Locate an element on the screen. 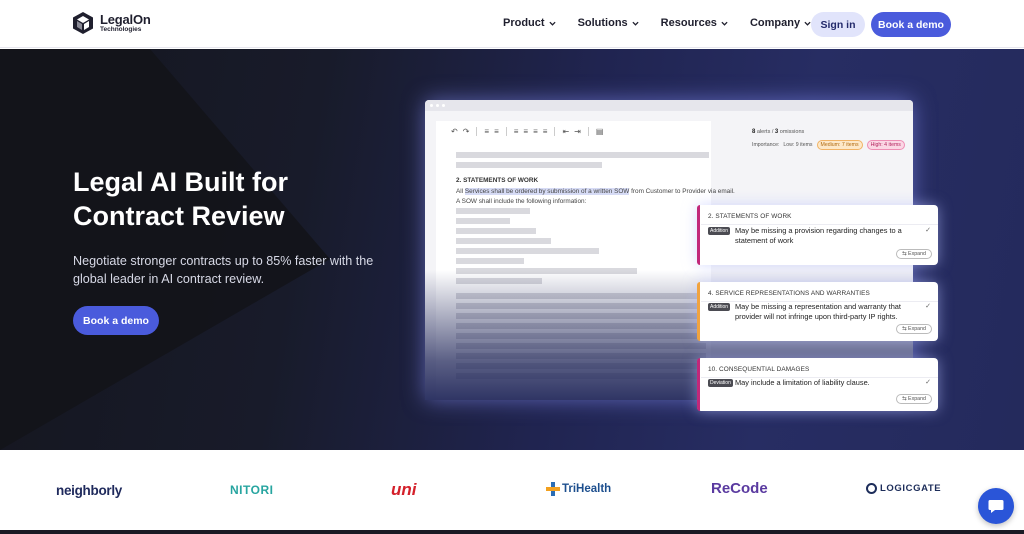  logicgate-mark-icon is located at coordinates (871, 488).